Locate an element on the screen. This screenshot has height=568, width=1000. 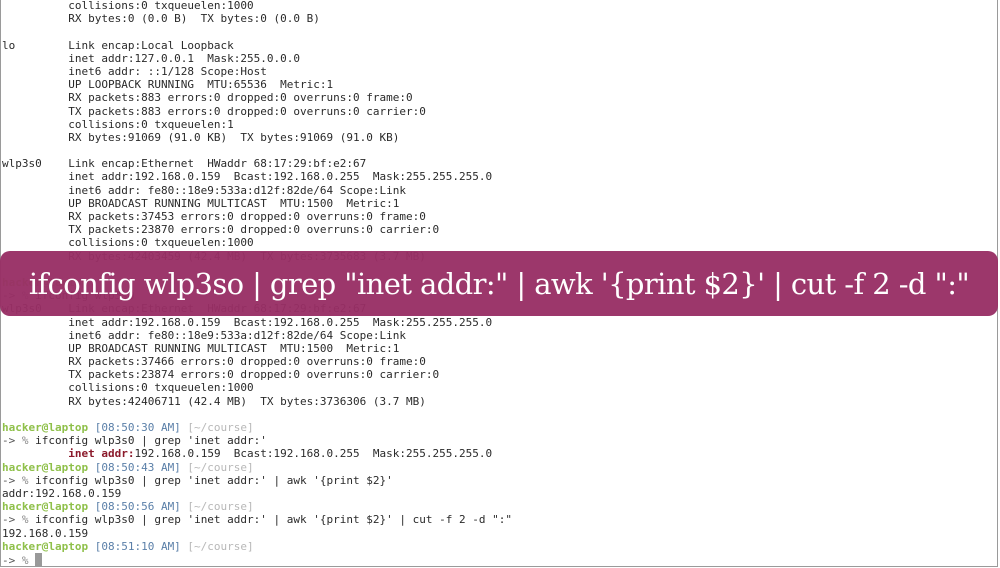
terminal-line: addr:192.168.0.159 is located at coordinates (257, 493).